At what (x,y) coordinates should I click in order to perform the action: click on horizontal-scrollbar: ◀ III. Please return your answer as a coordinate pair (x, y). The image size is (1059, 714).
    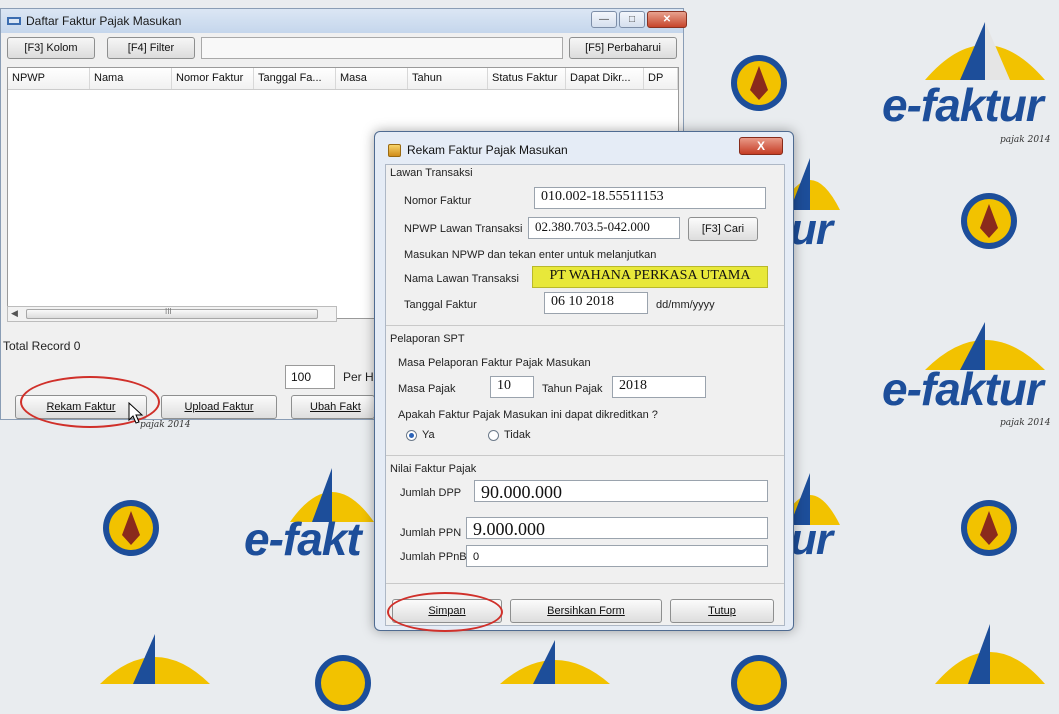
    Looking at the image, I should click on (172, 314).